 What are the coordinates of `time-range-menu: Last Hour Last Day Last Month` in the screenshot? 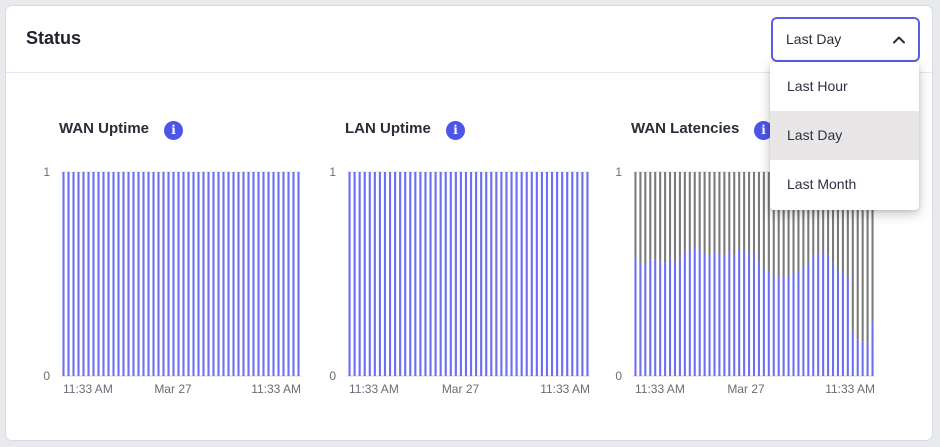 It's located at (844, 136).